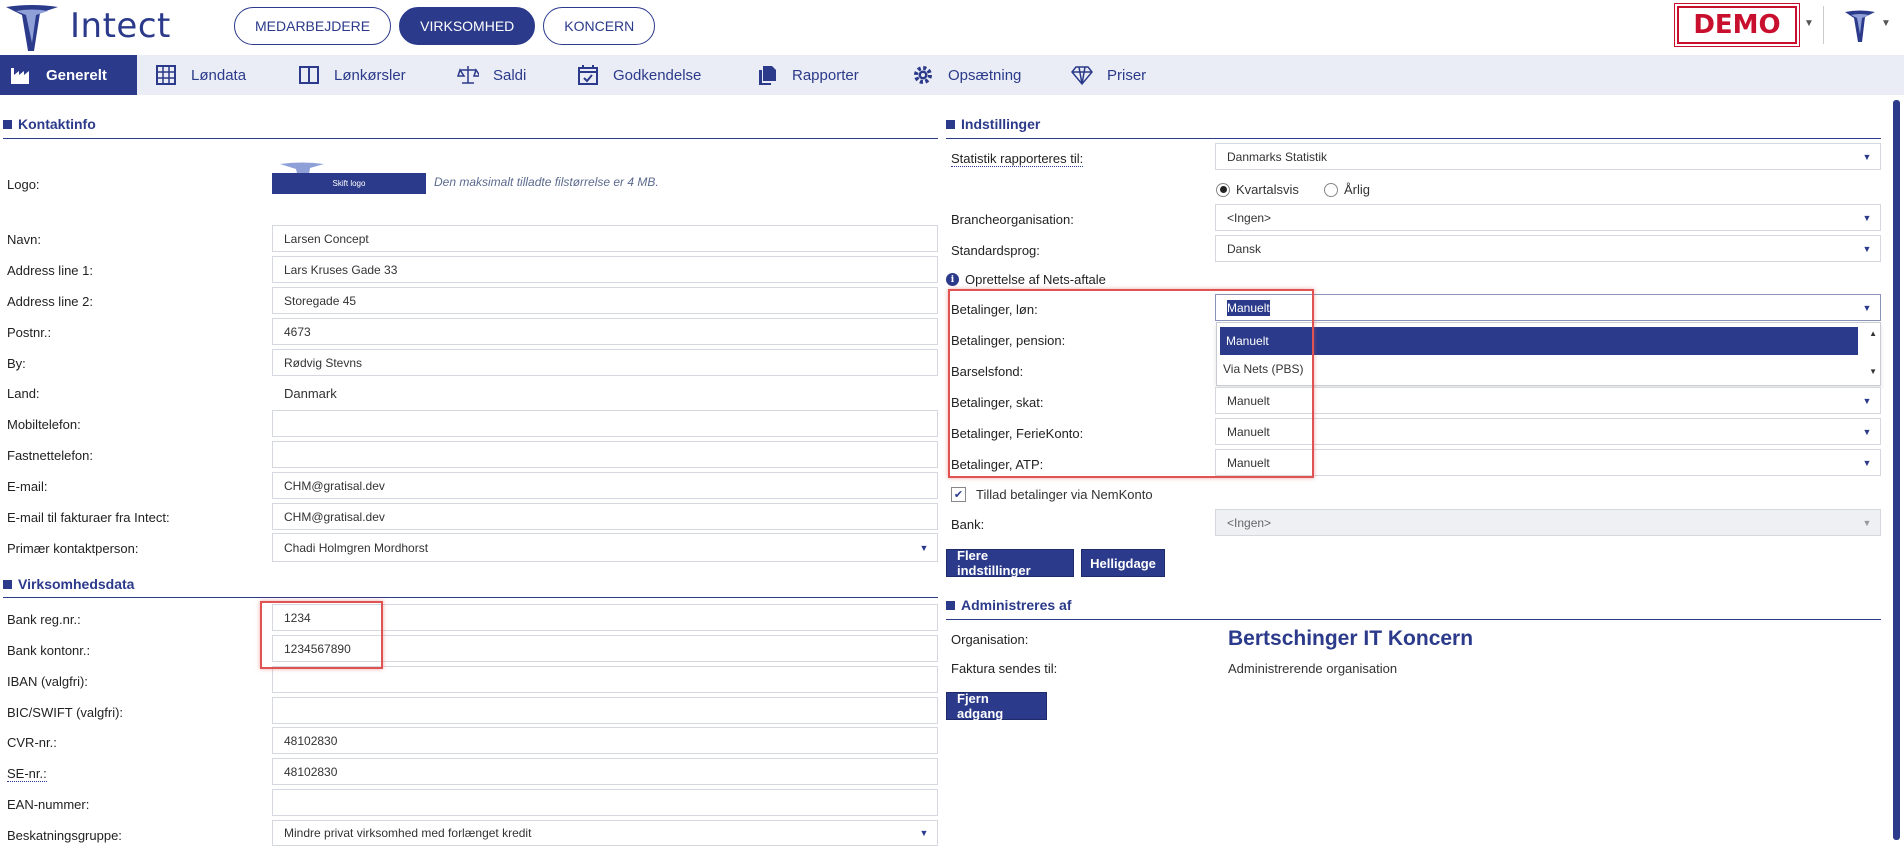 This screenshot has height=864, width=1904. What do you see at coordinates (599, 26) in the screenshot?
I see `tab-koncern: KONCERN` at bounding box center [599, 26].